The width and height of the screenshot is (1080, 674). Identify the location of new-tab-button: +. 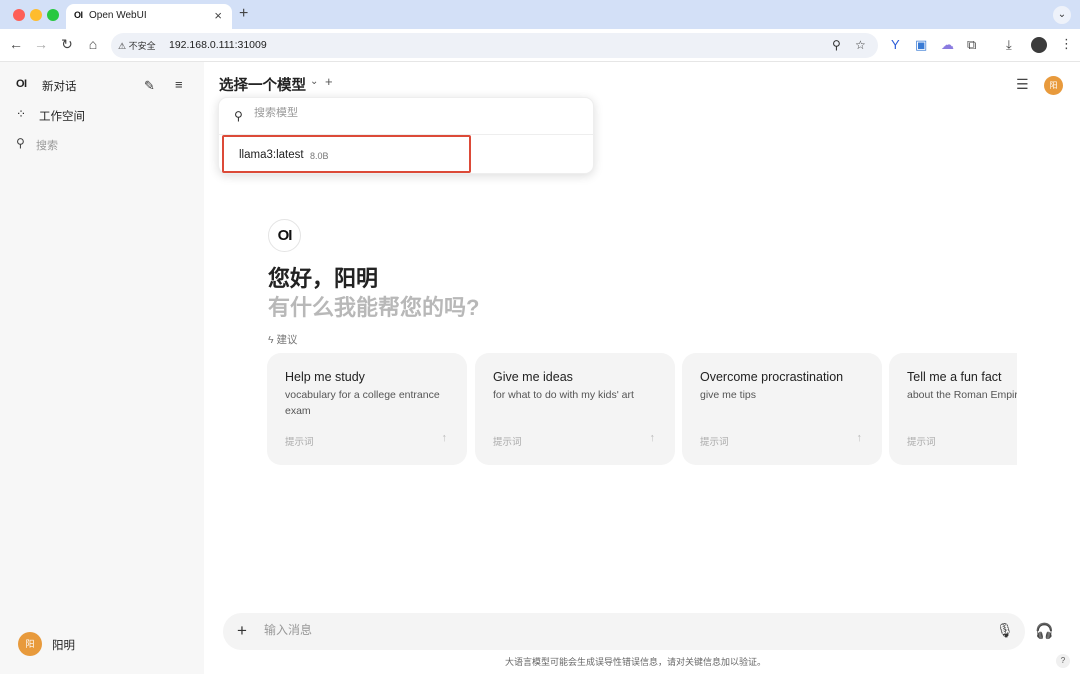
(243, 14).